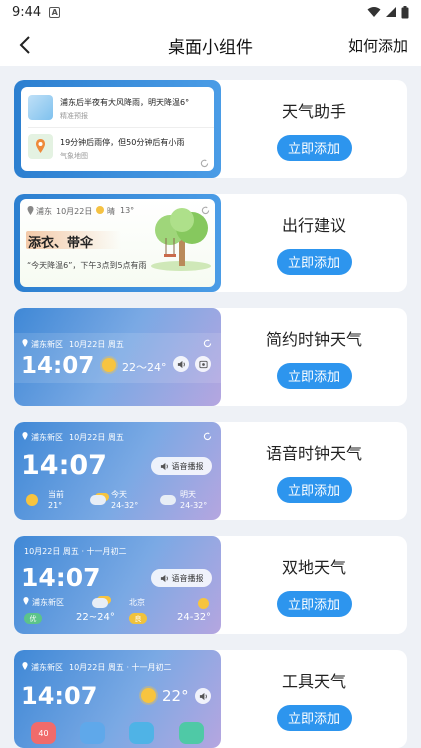 This screenshot has width=421, height=748. Describe the element at coordinates (194, 617) in the screenshot. I see `place2-temp: 24-32°` at that location.